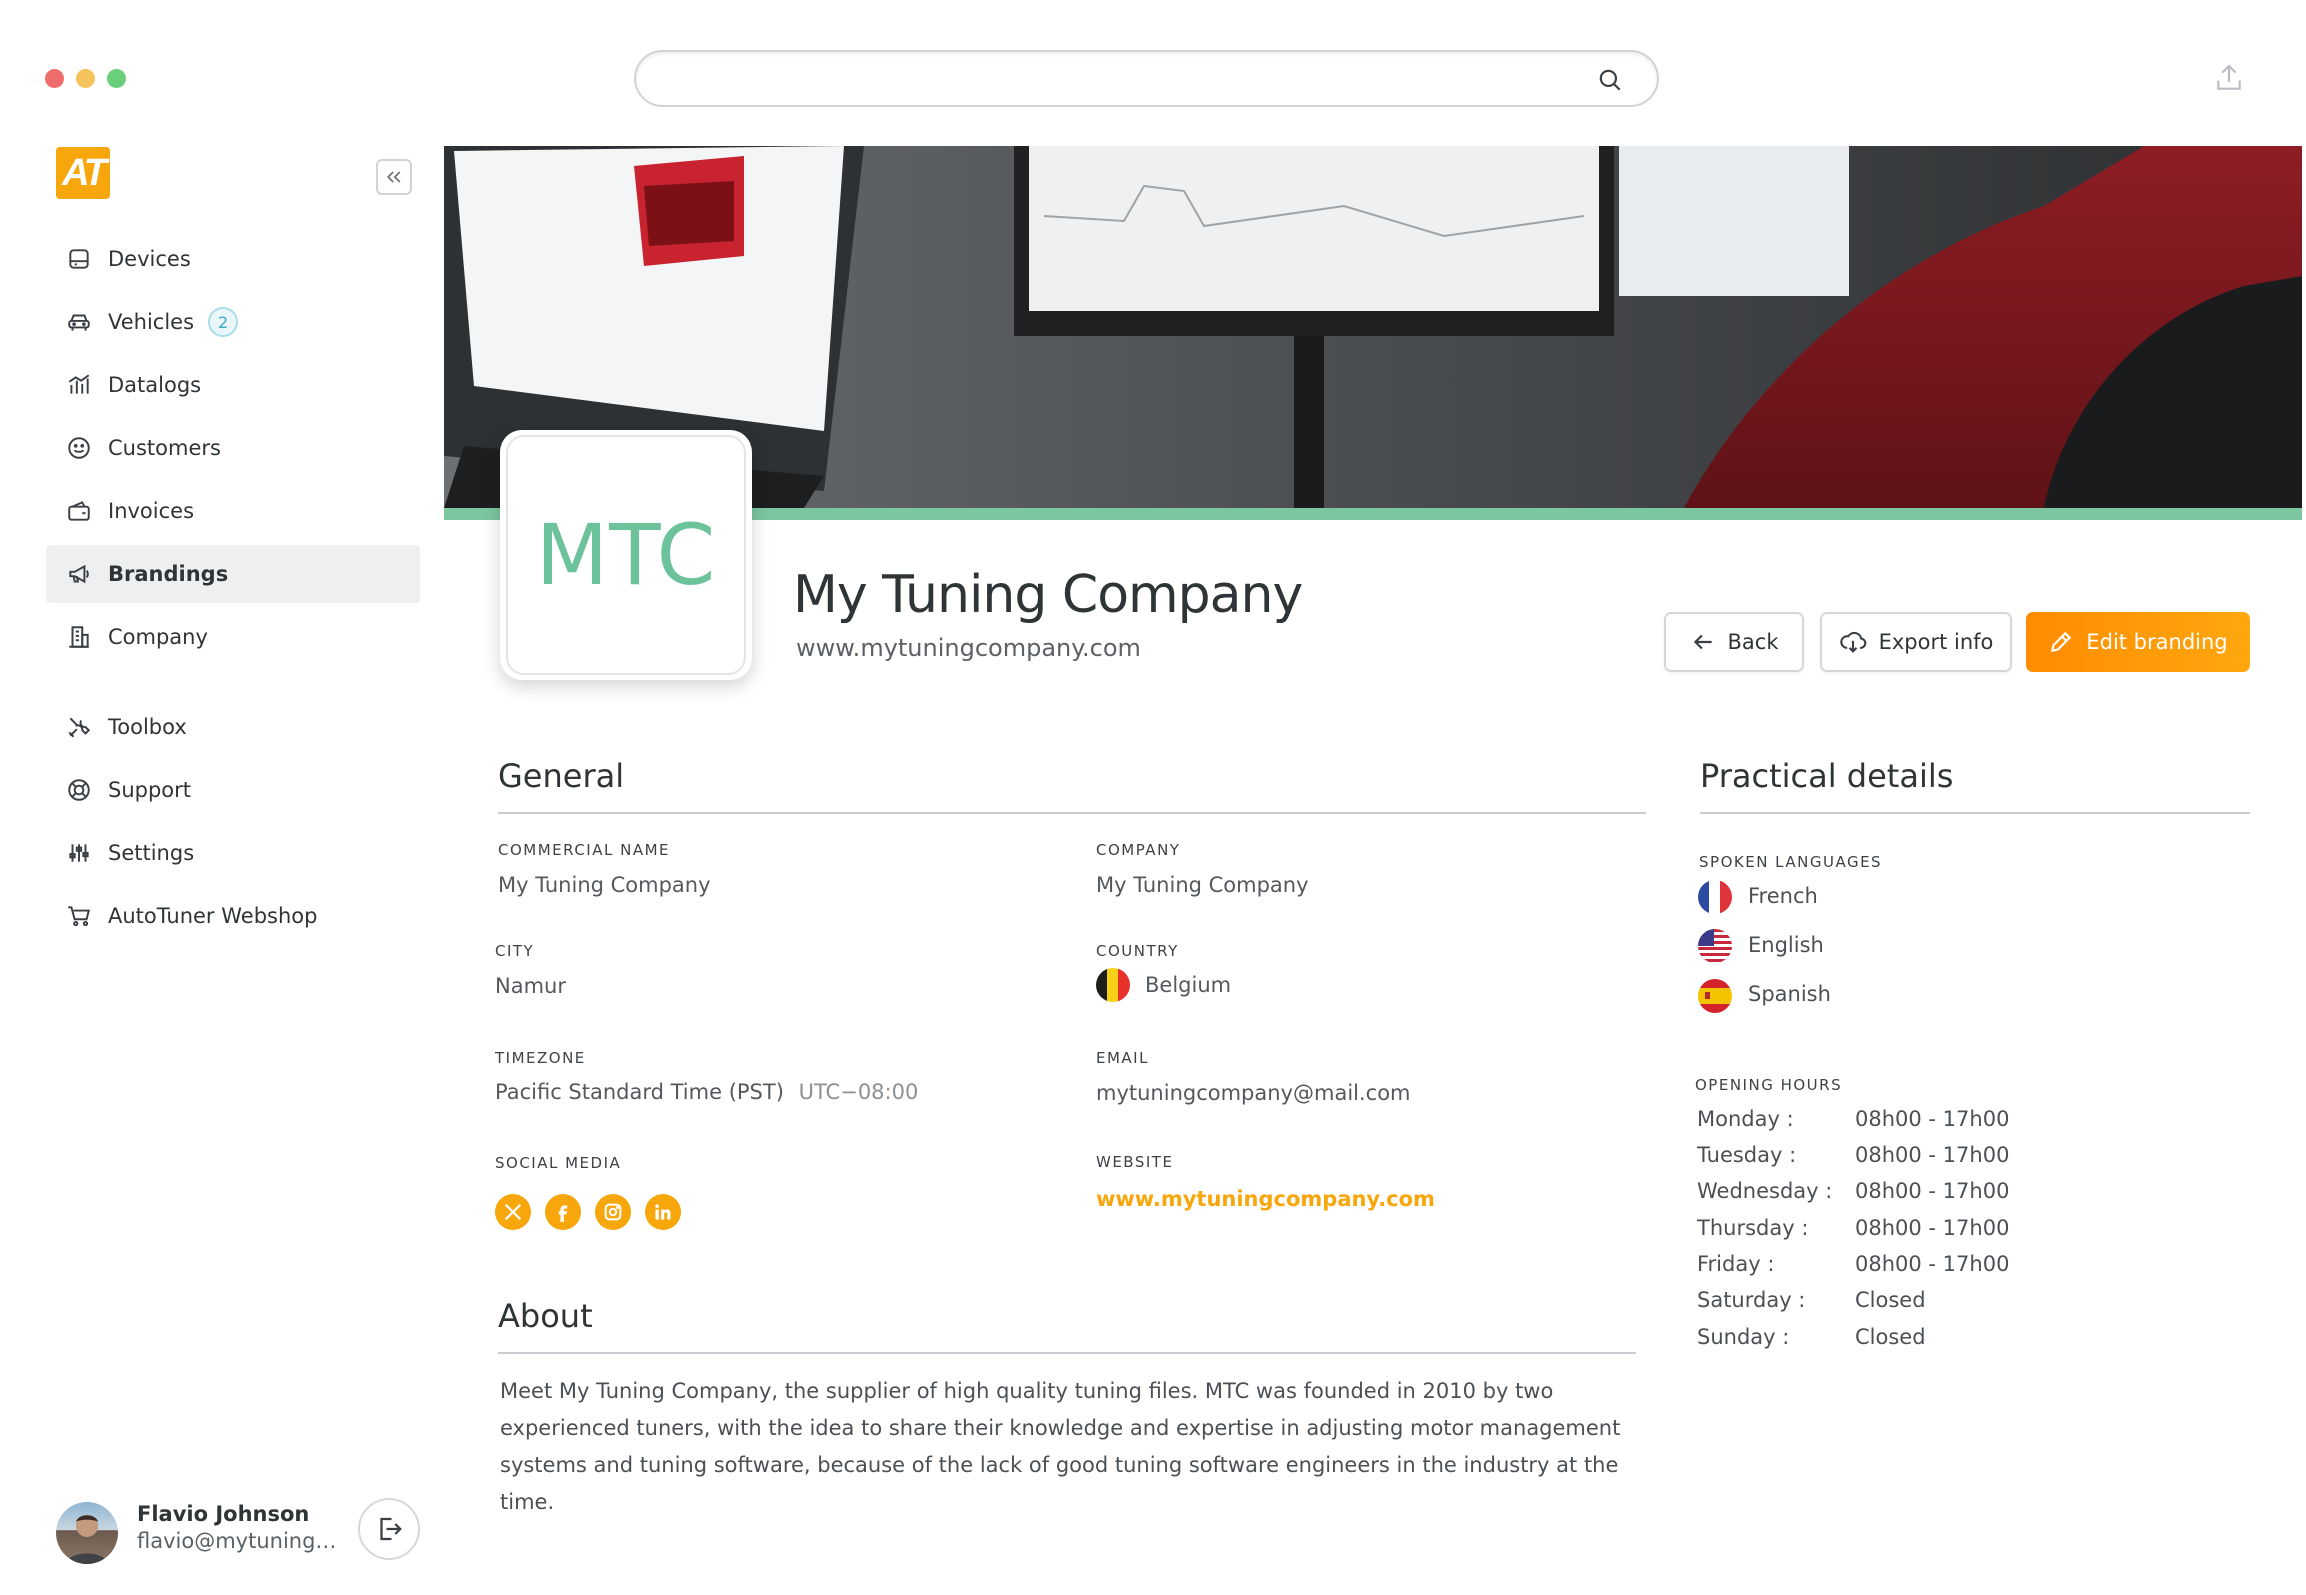 This screenshot has height=1595, width=2306. I want to click on sidebar-item-label: Invoices, so click(151, 511).